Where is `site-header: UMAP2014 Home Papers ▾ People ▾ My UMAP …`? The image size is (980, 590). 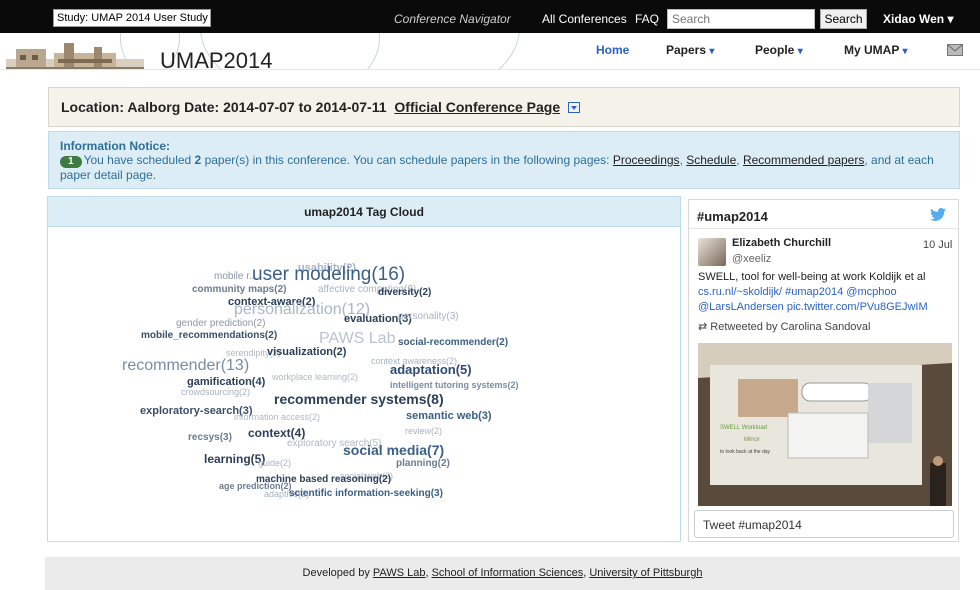
site-header: UMAP2014 Home Papers ▾ People ▾ My UMAP … is located at coordinates (490, 51).